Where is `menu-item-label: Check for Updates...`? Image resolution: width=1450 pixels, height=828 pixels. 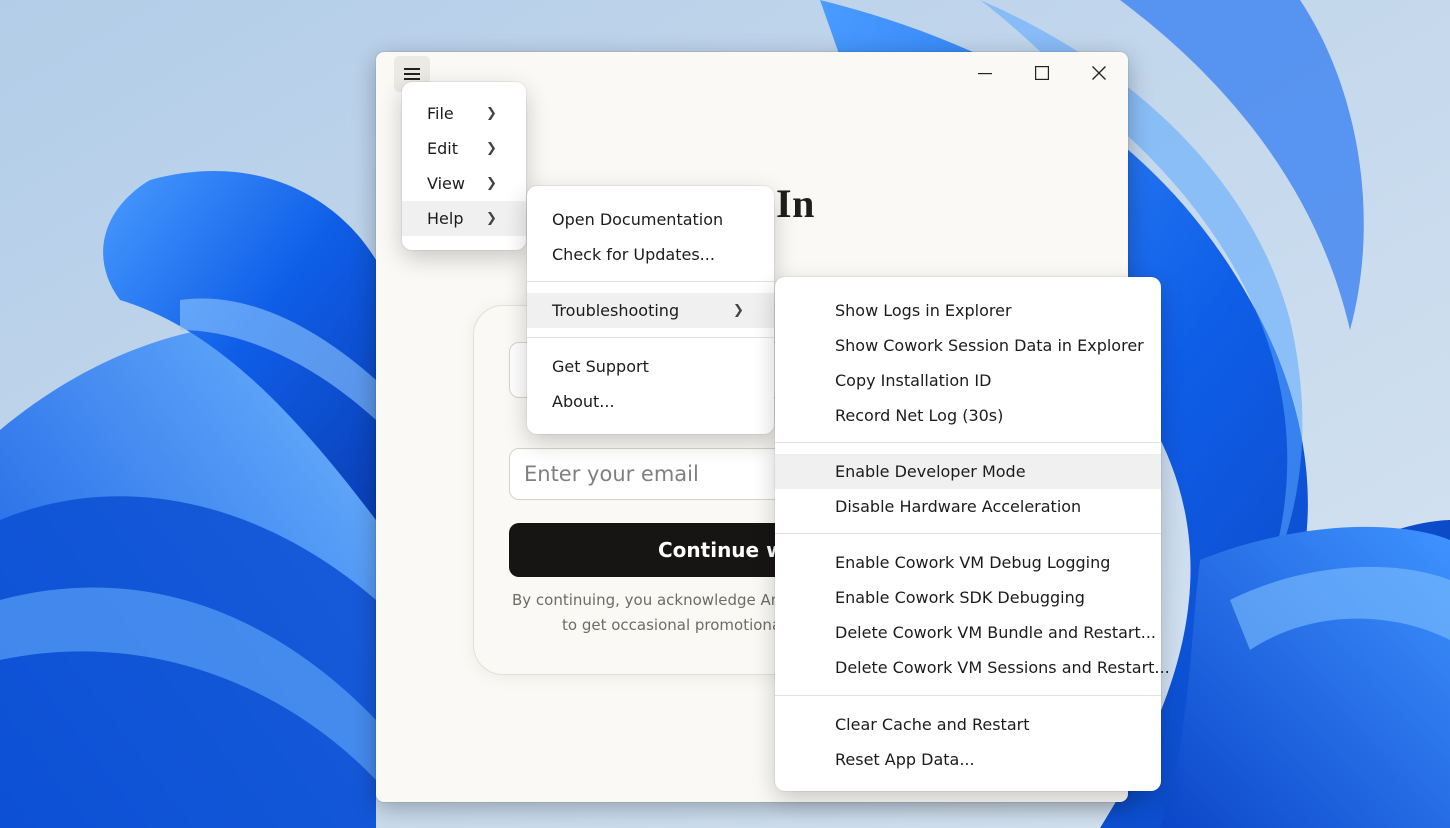 menu-item-label: Check for Updates... is located at coordinates (633, 254).